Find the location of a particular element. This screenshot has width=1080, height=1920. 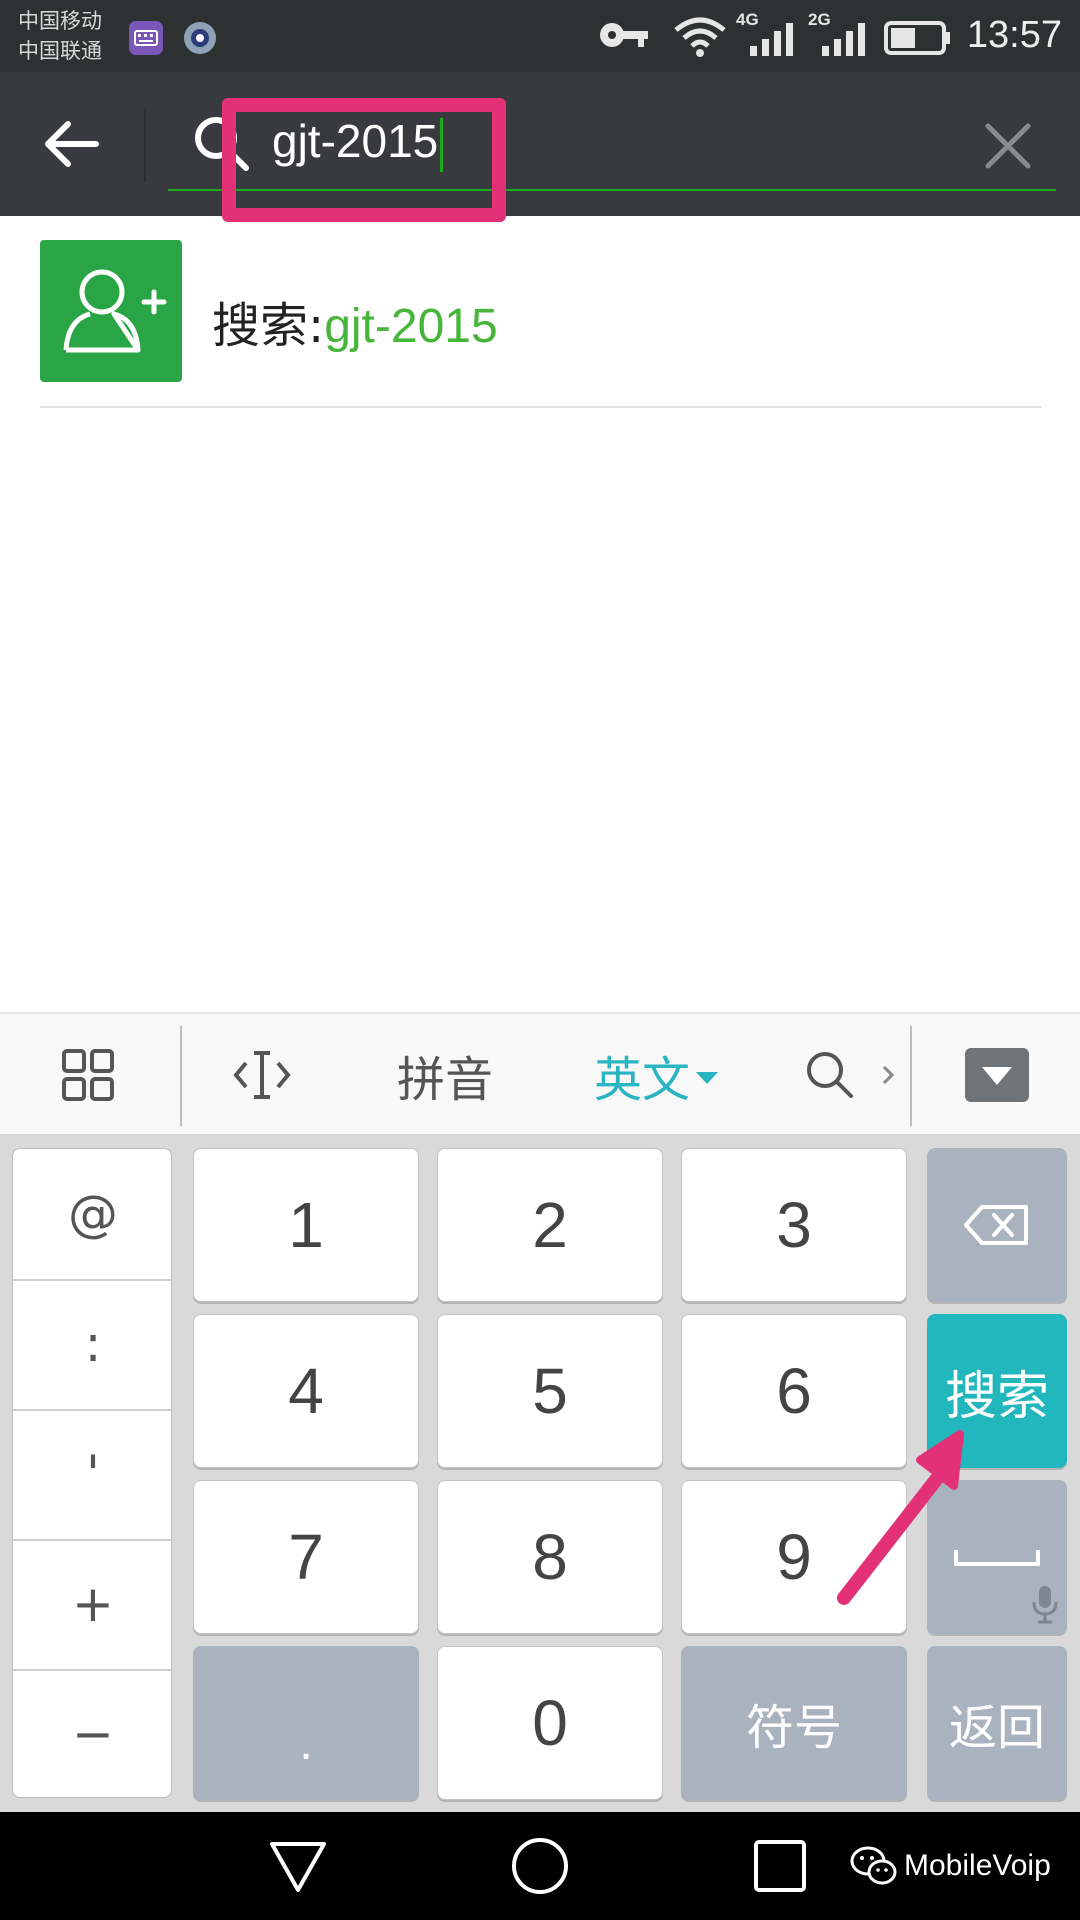

watermark-text: MobileVoip is located at coordinates (977, 1865).